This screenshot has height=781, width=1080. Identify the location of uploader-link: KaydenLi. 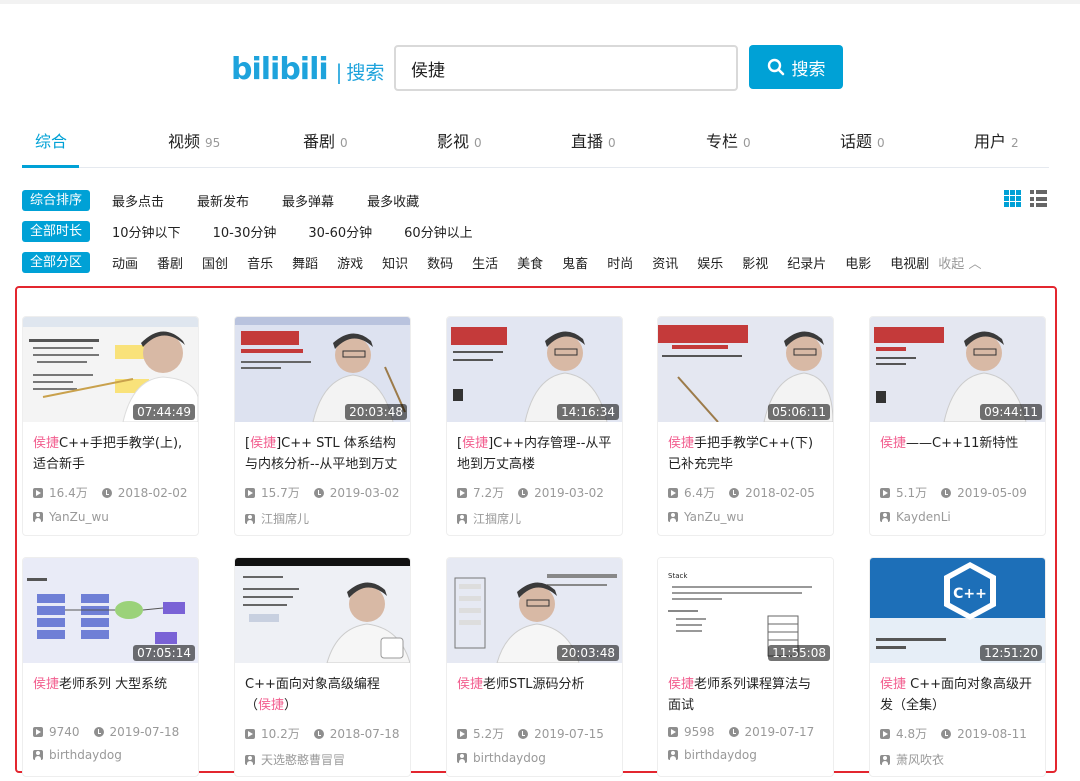
(957, 517).